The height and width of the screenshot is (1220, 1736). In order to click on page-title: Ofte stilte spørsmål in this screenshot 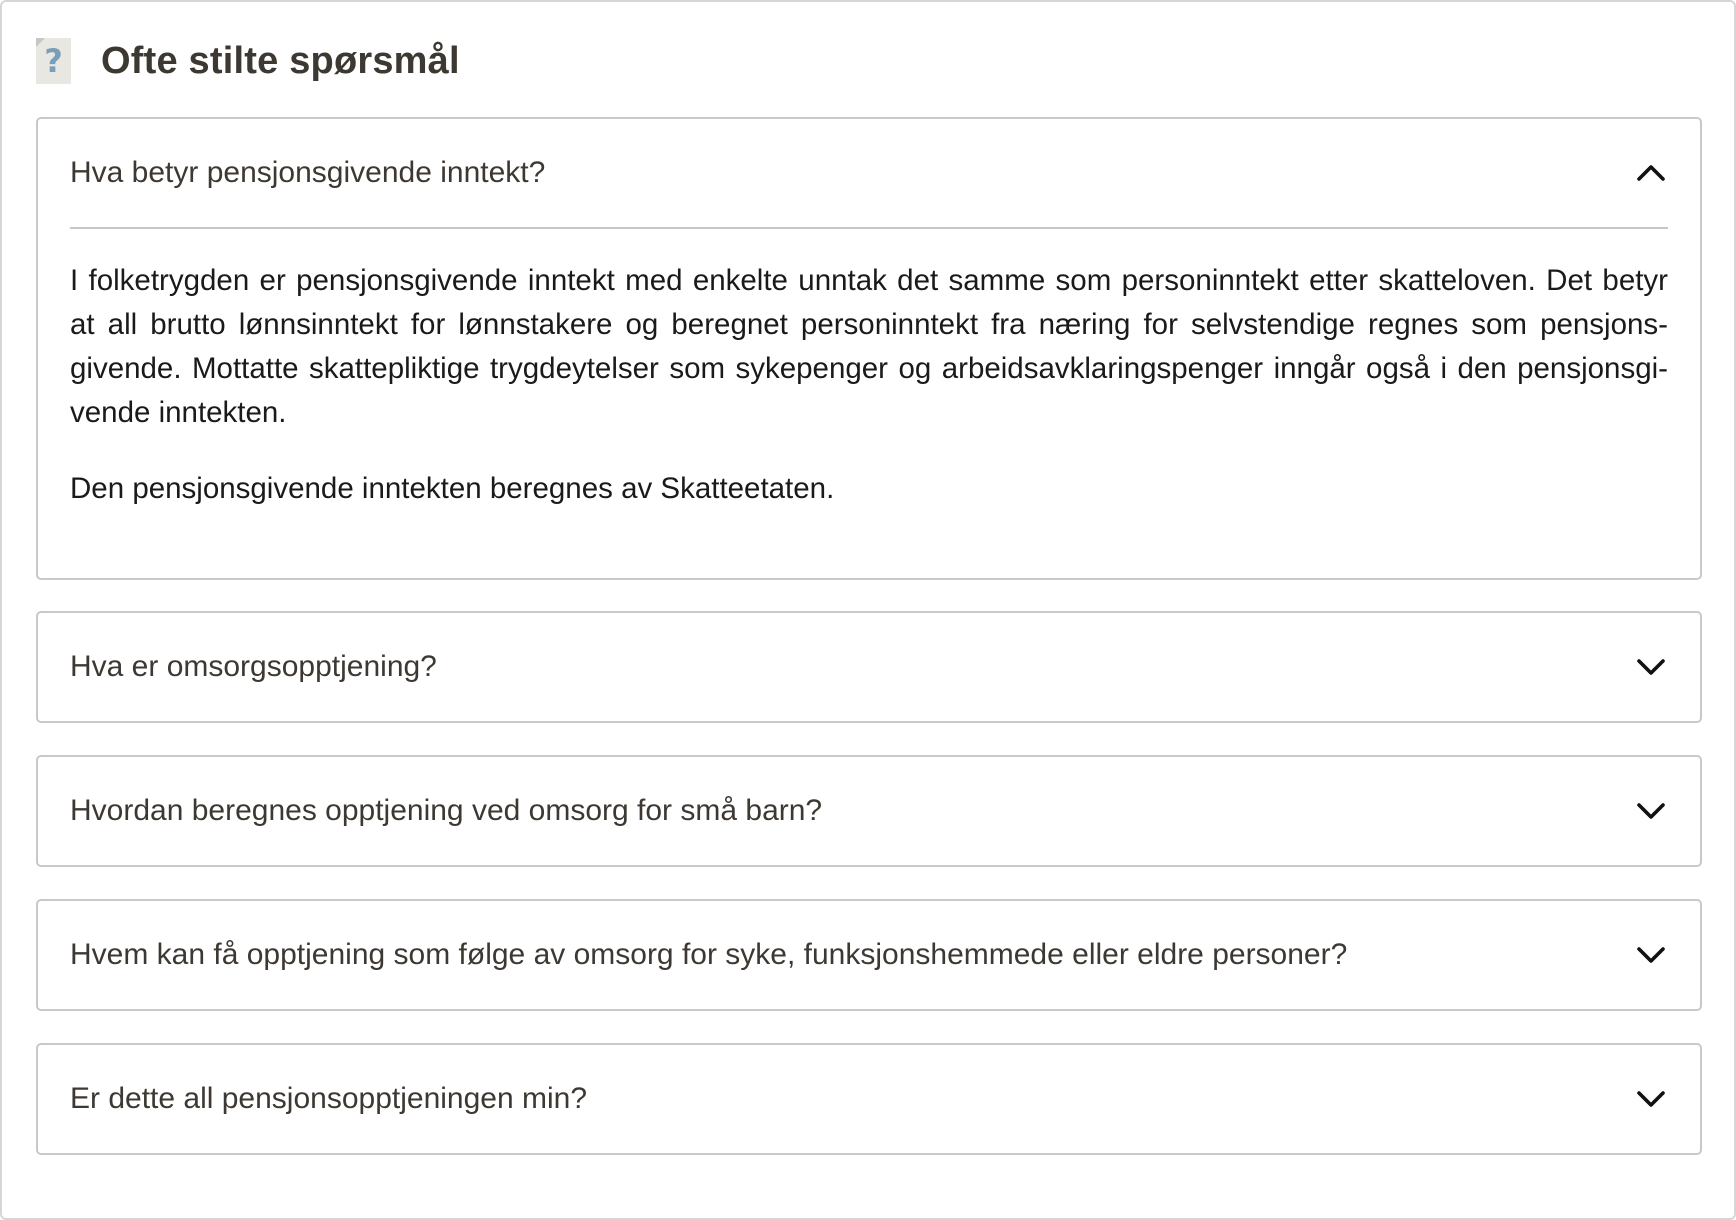, I will do `click(280, 60)`.